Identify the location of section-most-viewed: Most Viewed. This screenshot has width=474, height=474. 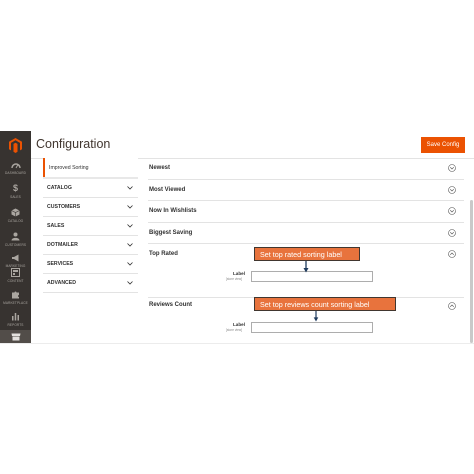
(306, 190).